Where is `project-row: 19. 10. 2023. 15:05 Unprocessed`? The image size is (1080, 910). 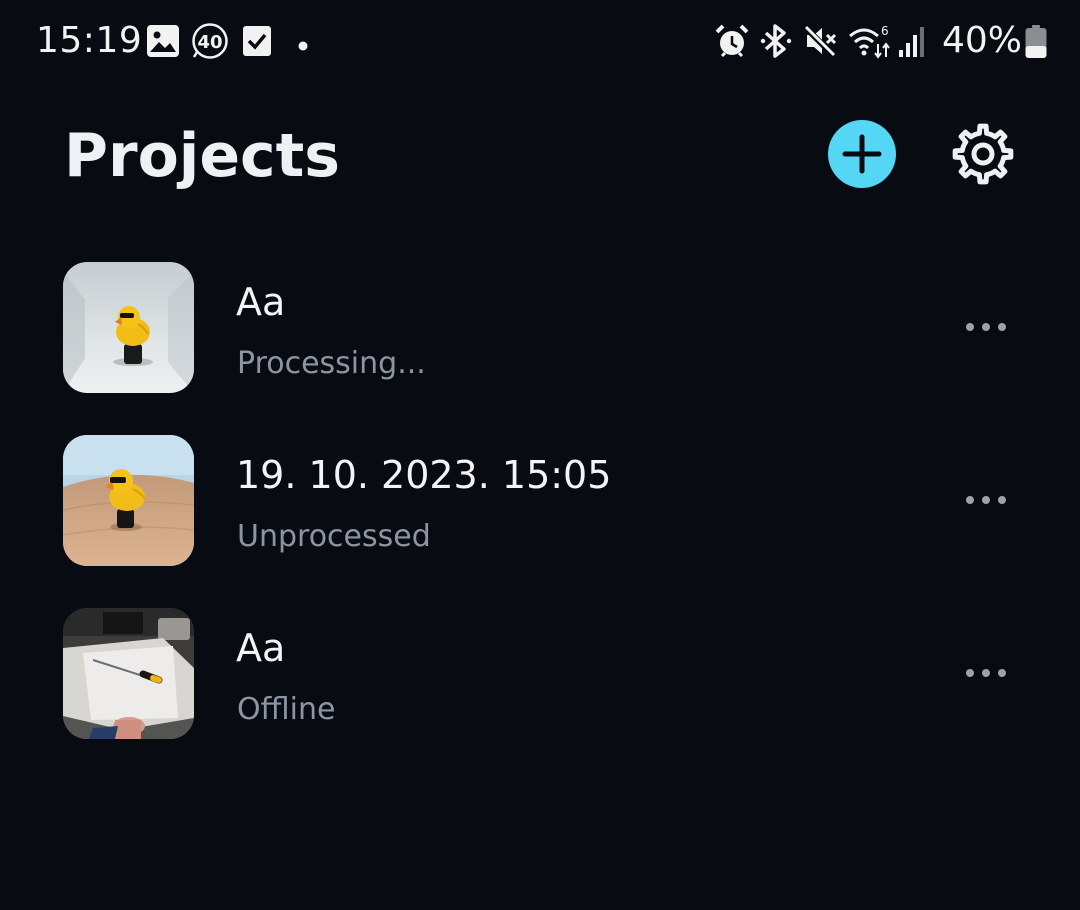
project-row: 19. 10. 2023. 15:05 Unprocessed is located at coordinates (540, 501).